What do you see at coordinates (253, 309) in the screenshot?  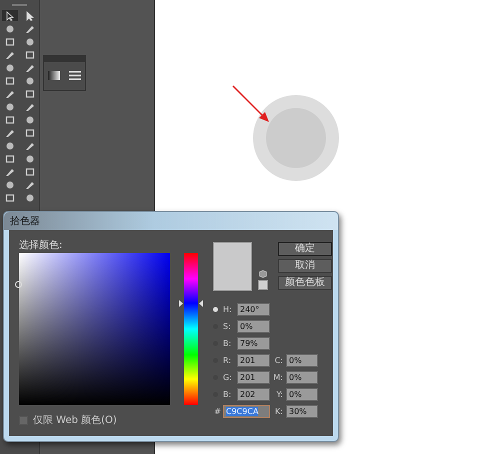 I see `input-field: 240°` at bounding box center [253, 309].